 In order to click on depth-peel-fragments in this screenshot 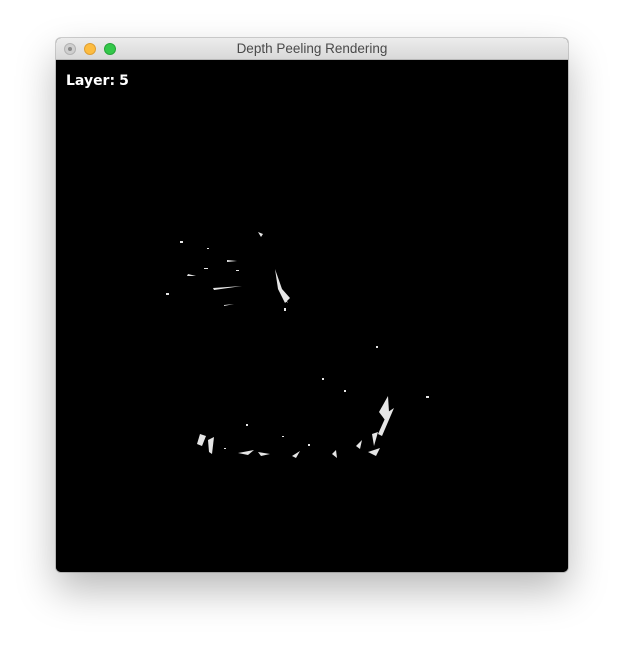, I will do `click(297, 345)`.